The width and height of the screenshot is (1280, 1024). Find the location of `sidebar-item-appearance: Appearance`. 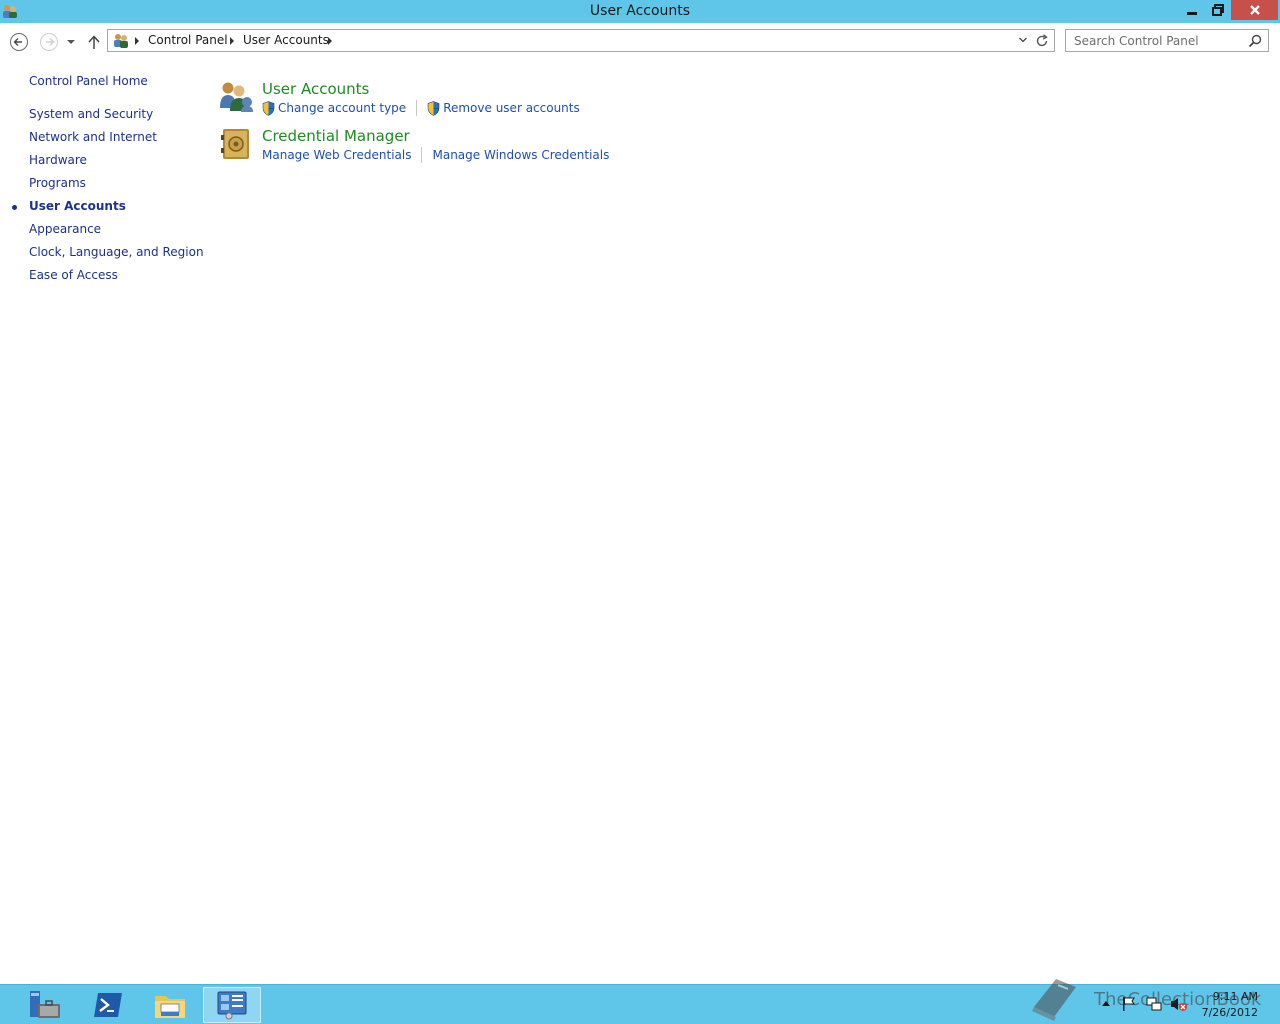

sidebar-item-appearance: Appearance is located at coordinates (65, 229).